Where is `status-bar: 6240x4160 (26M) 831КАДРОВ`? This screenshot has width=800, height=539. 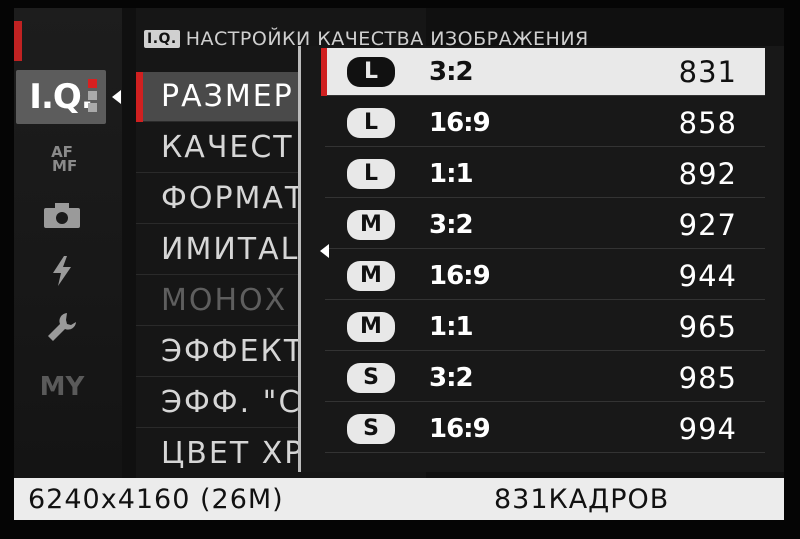 status-bar: 6240x4160 (26M) 831КАДРОВ is located at coordinates (399, 499).